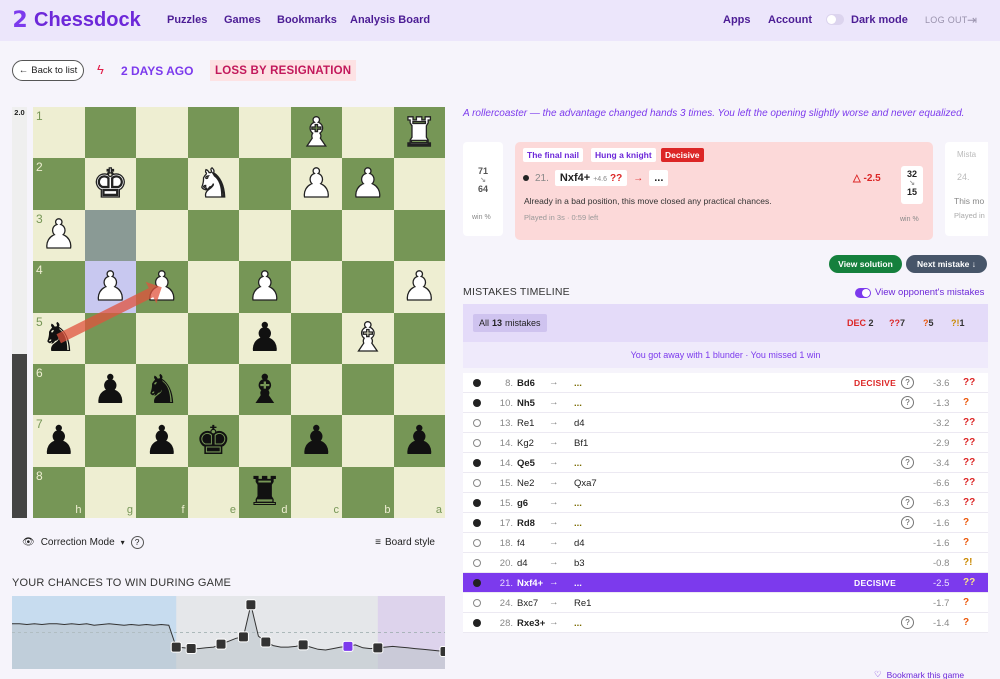  Describe the element at coordinates (725, 423) in the screenshot. I see `timeline-row: 13. Re1 → d4 -3.2??` at that location.